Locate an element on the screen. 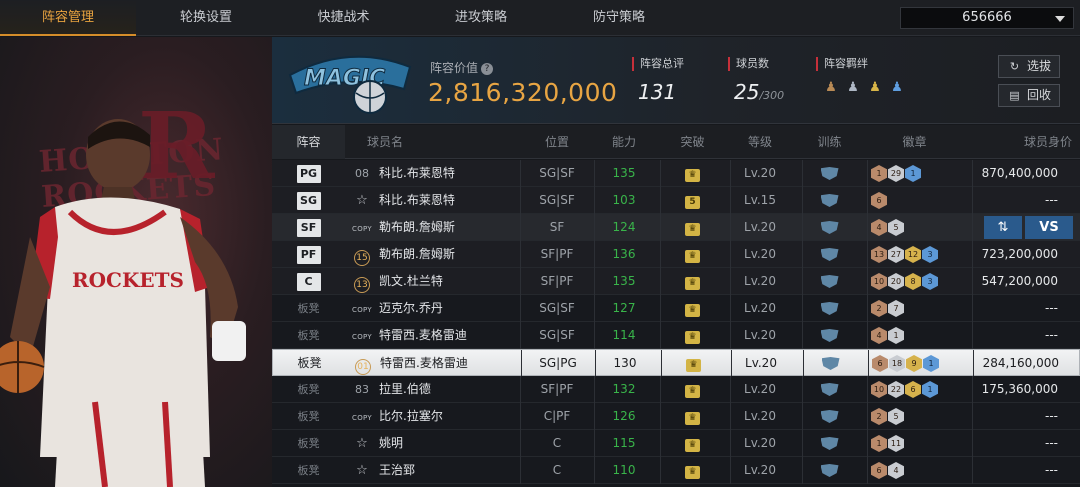 The width and height of the screenshot is (1080, 487). tab-lineup-management: 阵容管理 is located at coordinates (68, 18).